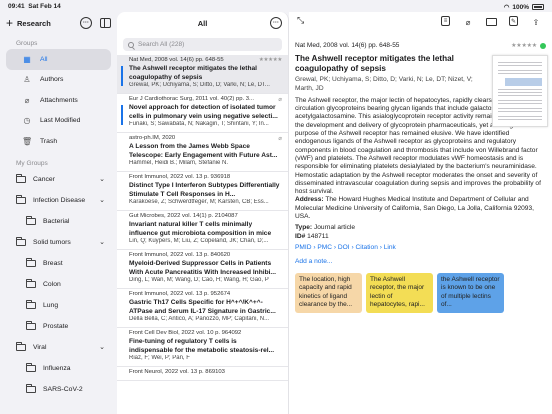 The height and width of the screenshot is (414, 552). I want to click on link-pmc: PMC, so click(324, 247).